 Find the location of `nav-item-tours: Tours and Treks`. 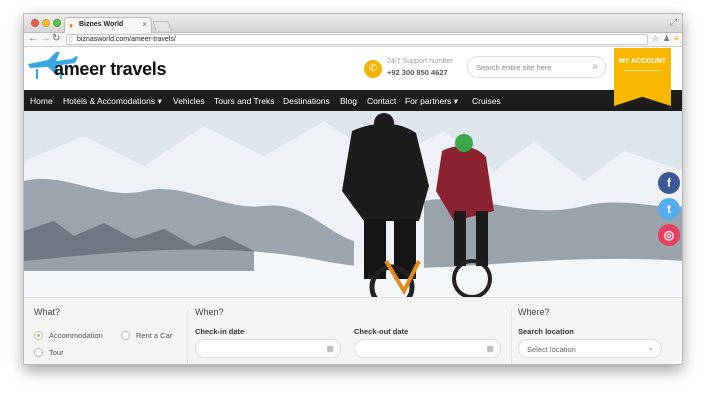

nav-item-tours: Tours and Treks is located at coordinates (244, 101).